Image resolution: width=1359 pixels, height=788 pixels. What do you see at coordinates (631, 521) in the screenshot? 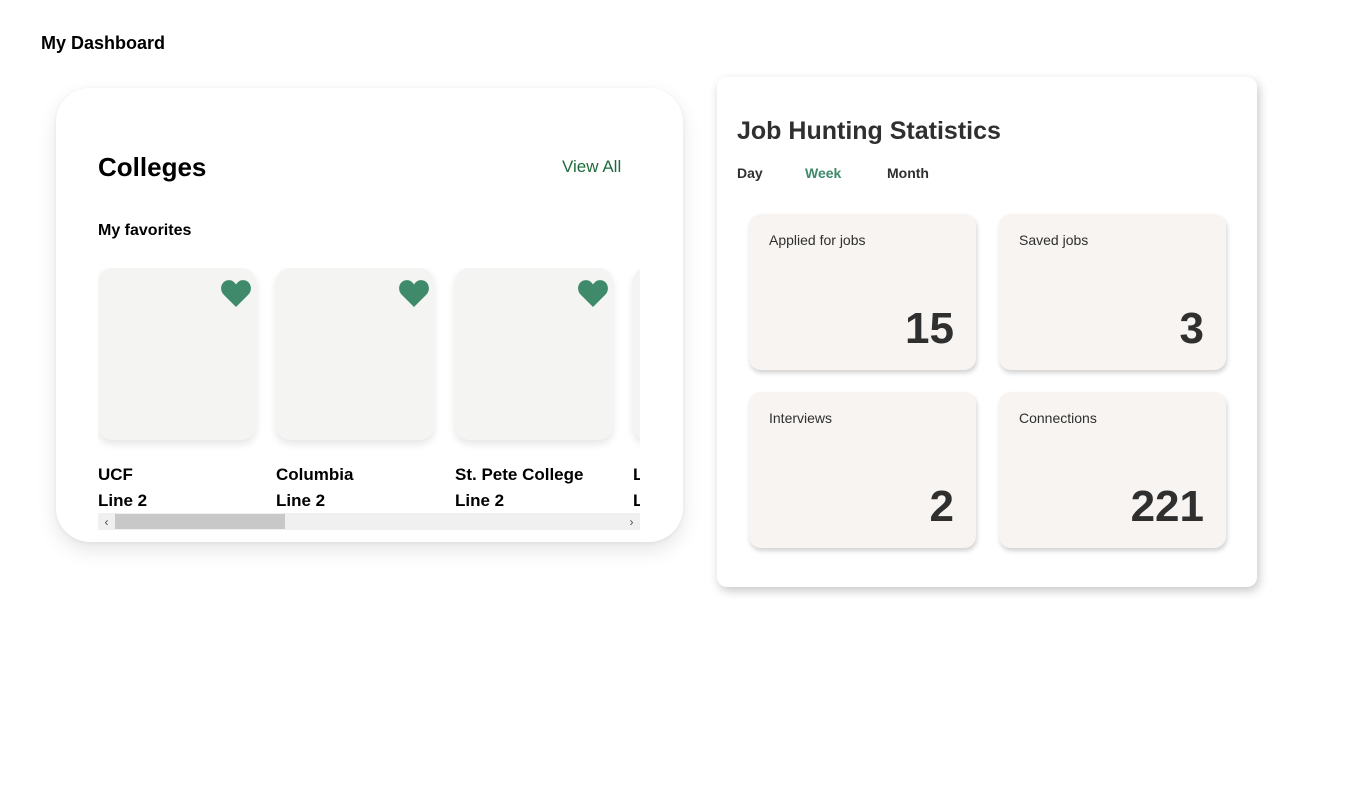
I see `scroll-right-icon: ›` at bounding box center [631, 521].